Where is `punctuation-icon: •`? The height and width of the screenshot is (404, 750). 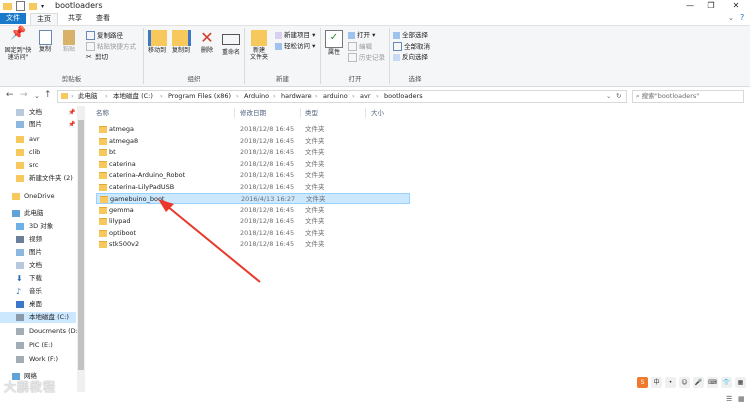 punctuation-icon: • is located at coordinates (670, 382).